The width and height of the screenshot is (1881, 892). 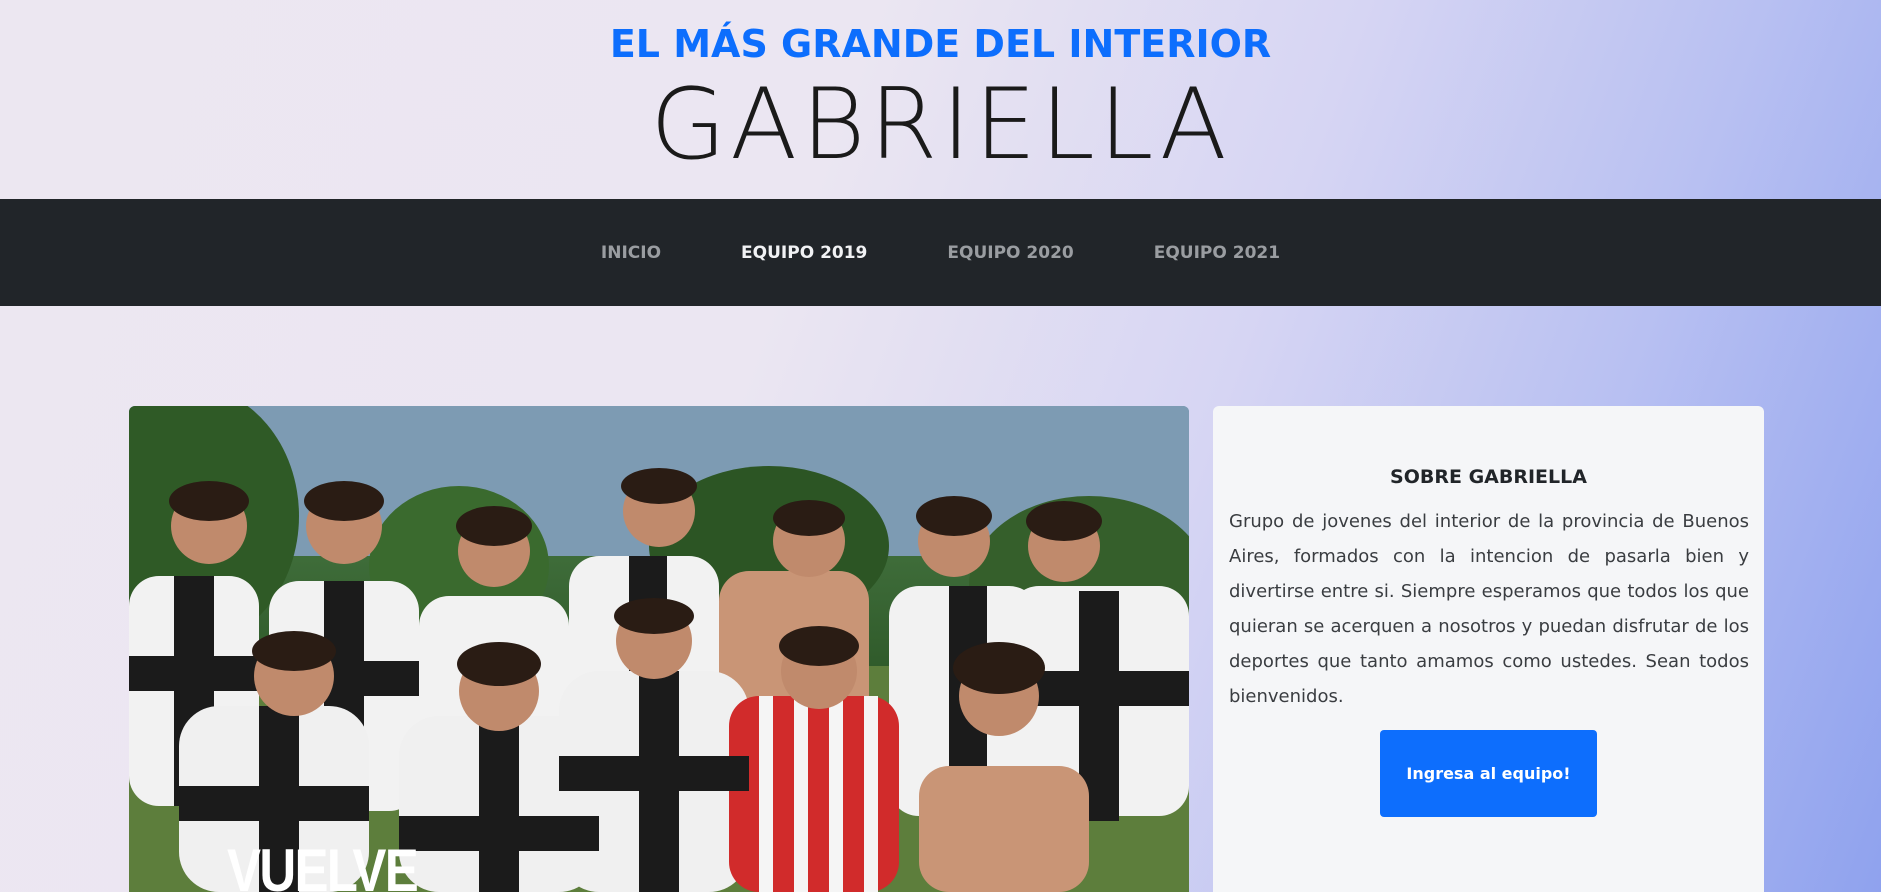 I want to click on join-team-button: Ingresa al equipo!, so click(x=1488, y=773).